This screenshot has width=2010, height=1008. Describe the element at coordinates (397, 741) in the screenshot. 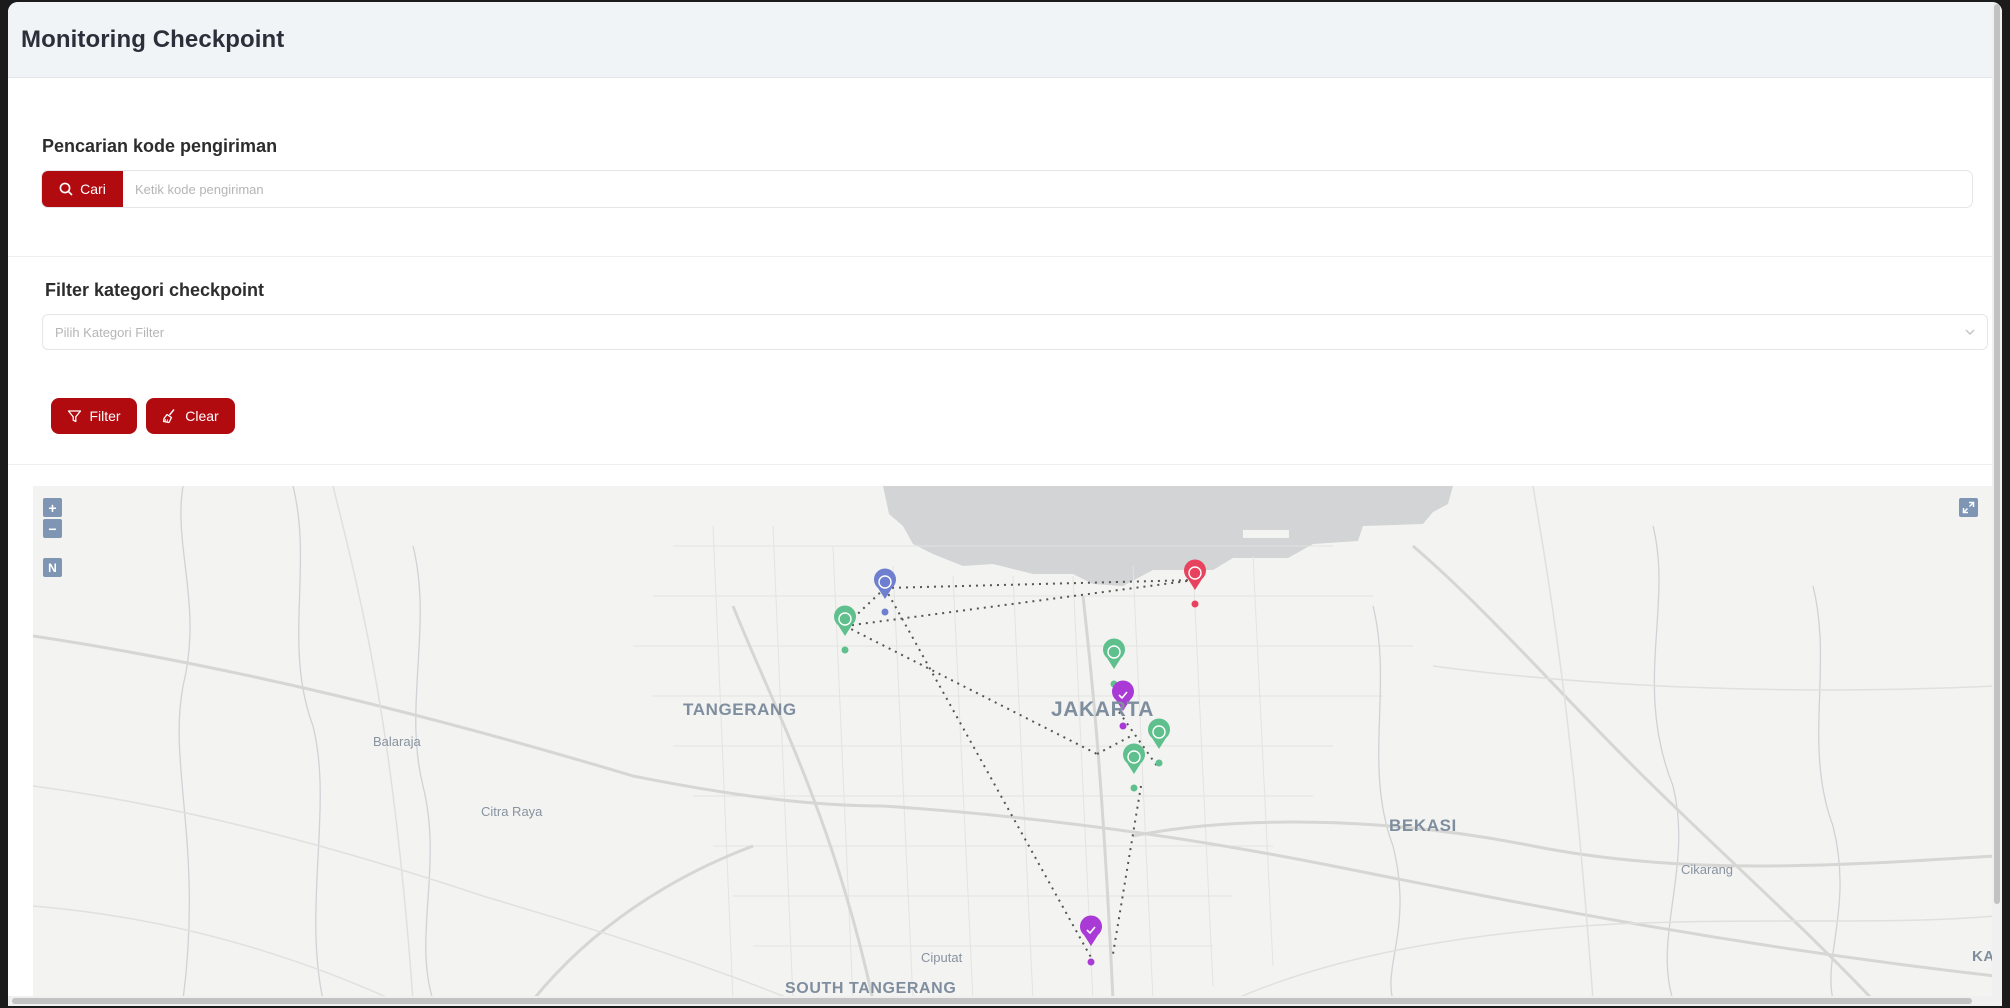

I see `place-label-balaraja: Balaraja` at that location.